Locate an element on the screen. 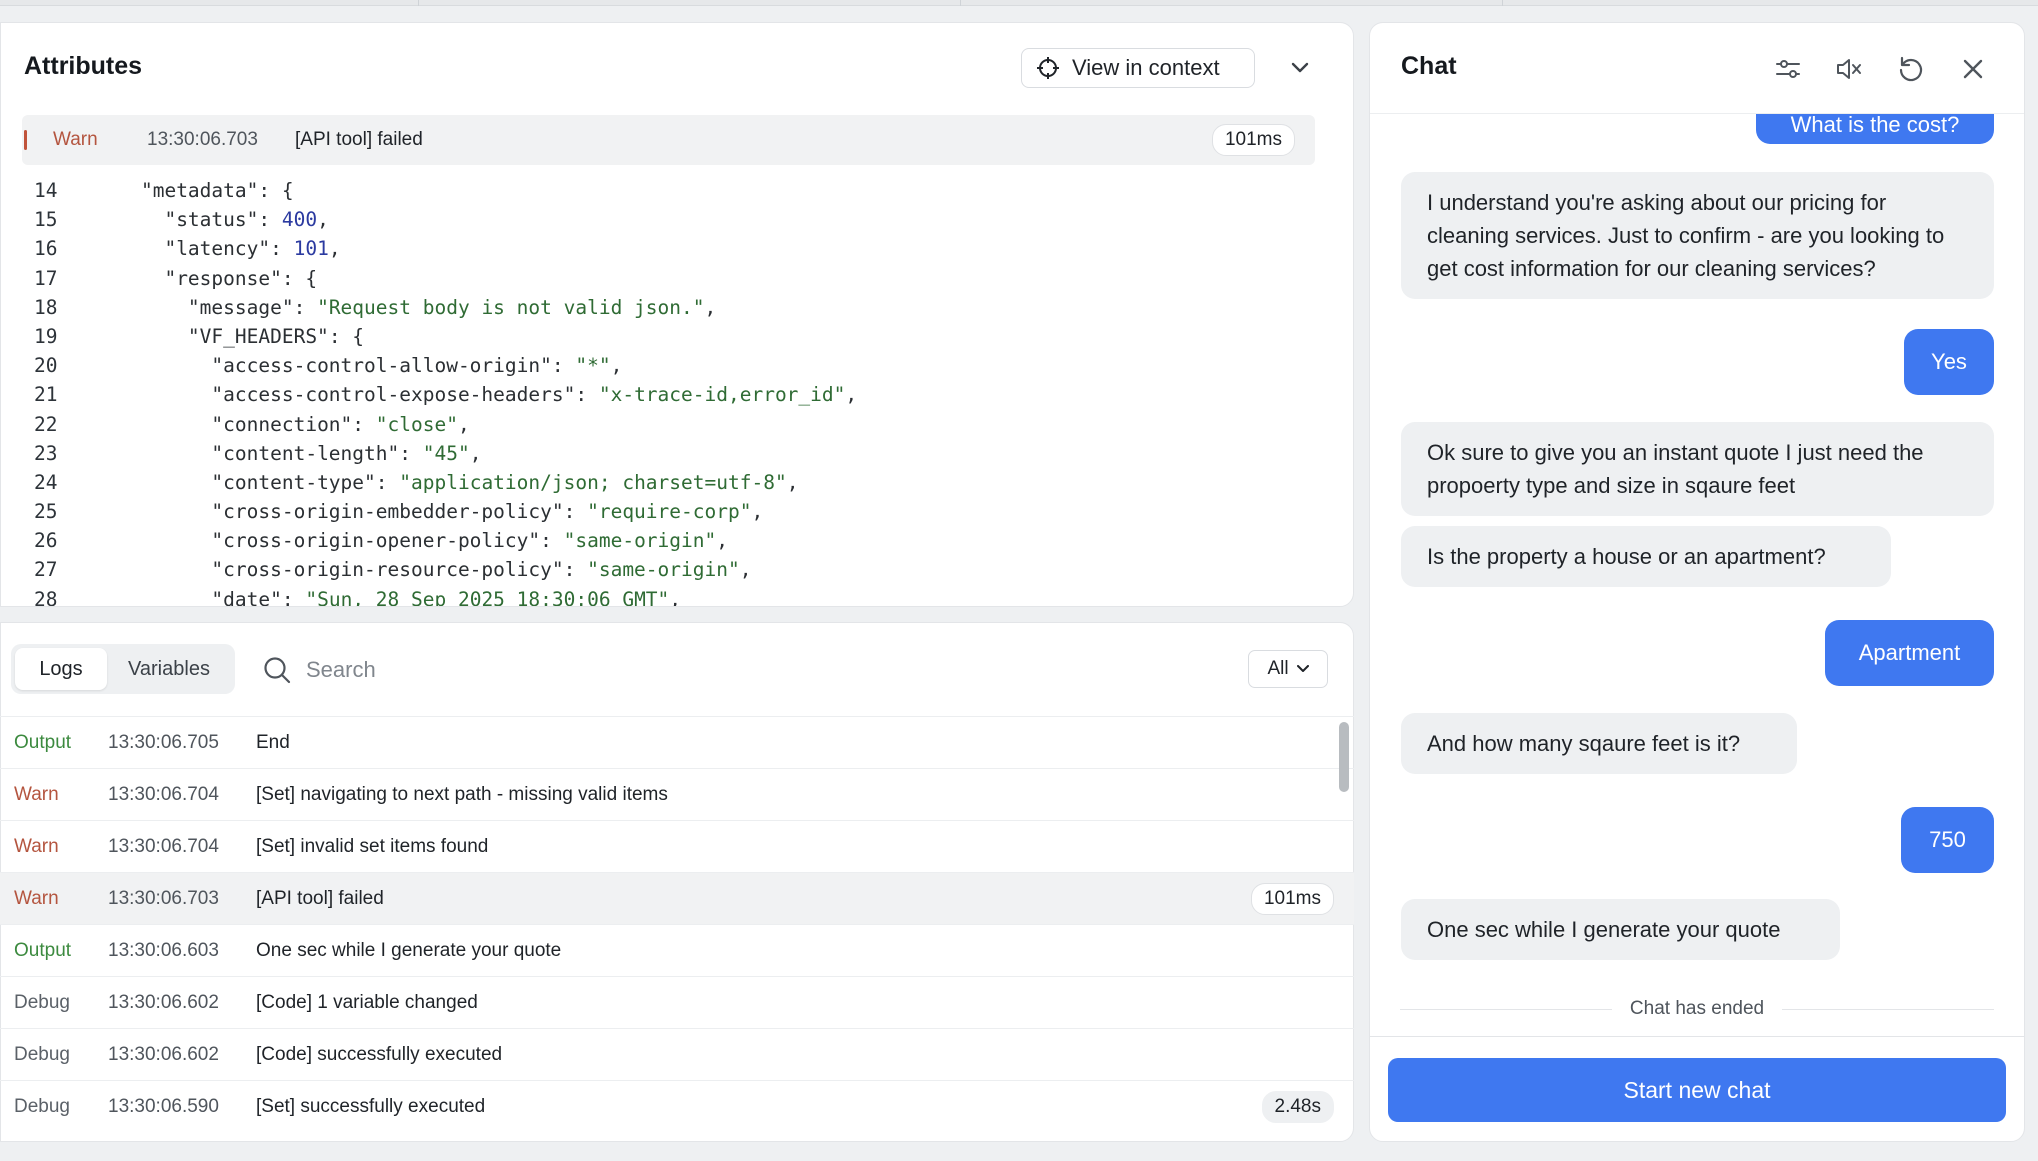 The width and height of the screenshot is (2038, 1161). code-token: "cross-origin-embedder-policy" is located at coordinates (387, 512).